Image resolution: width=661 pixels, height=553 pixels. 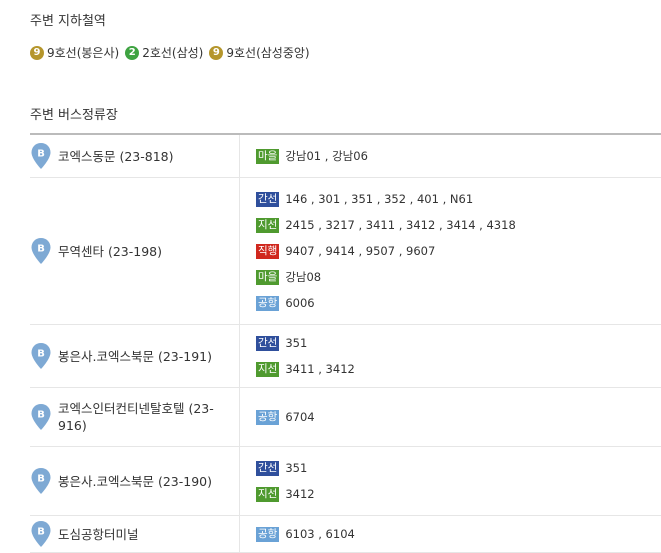 I want to click on bus-stop-cell: B 무역센타 (23-198), so click(x=135, y=251).